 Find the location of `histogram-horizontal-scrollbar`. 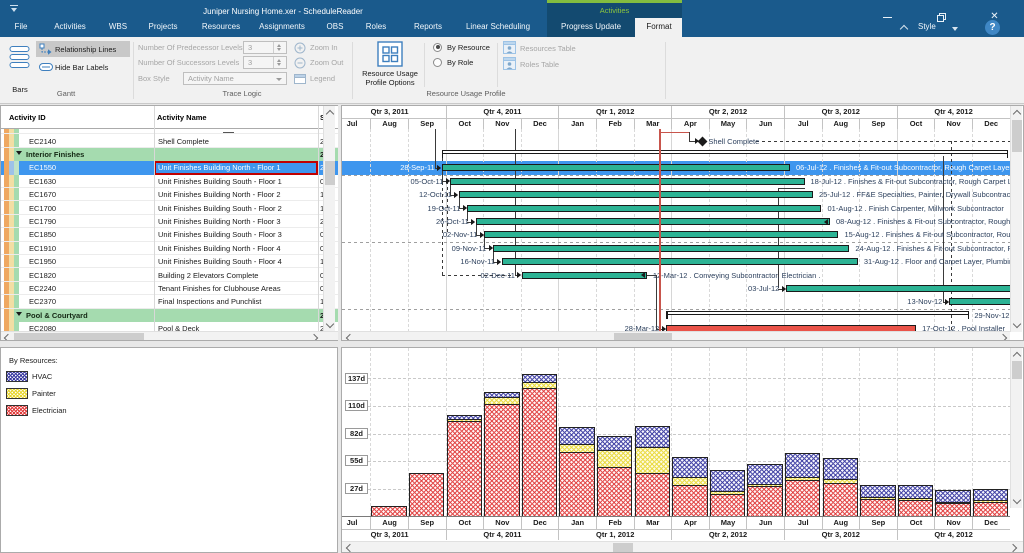

histogram-horizontal-scrollbar is located at coordinates (682, 546).